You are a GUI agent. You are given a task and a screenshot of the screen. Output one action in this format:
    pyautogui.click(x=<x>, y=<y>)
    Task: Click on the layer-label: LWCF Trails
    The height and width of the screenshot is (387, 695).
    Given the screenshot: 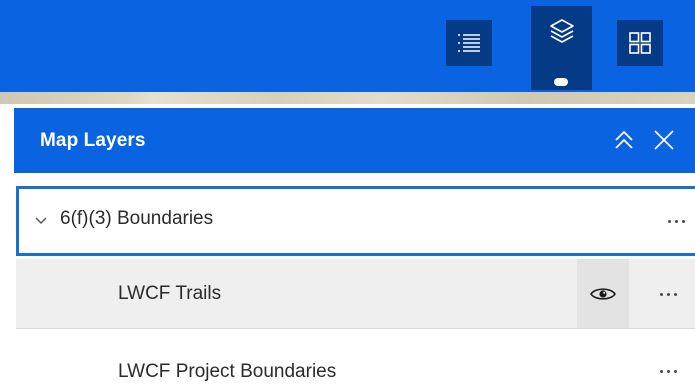 What is the action you would take?
    pyautogui.click(x=170, y=293)
    